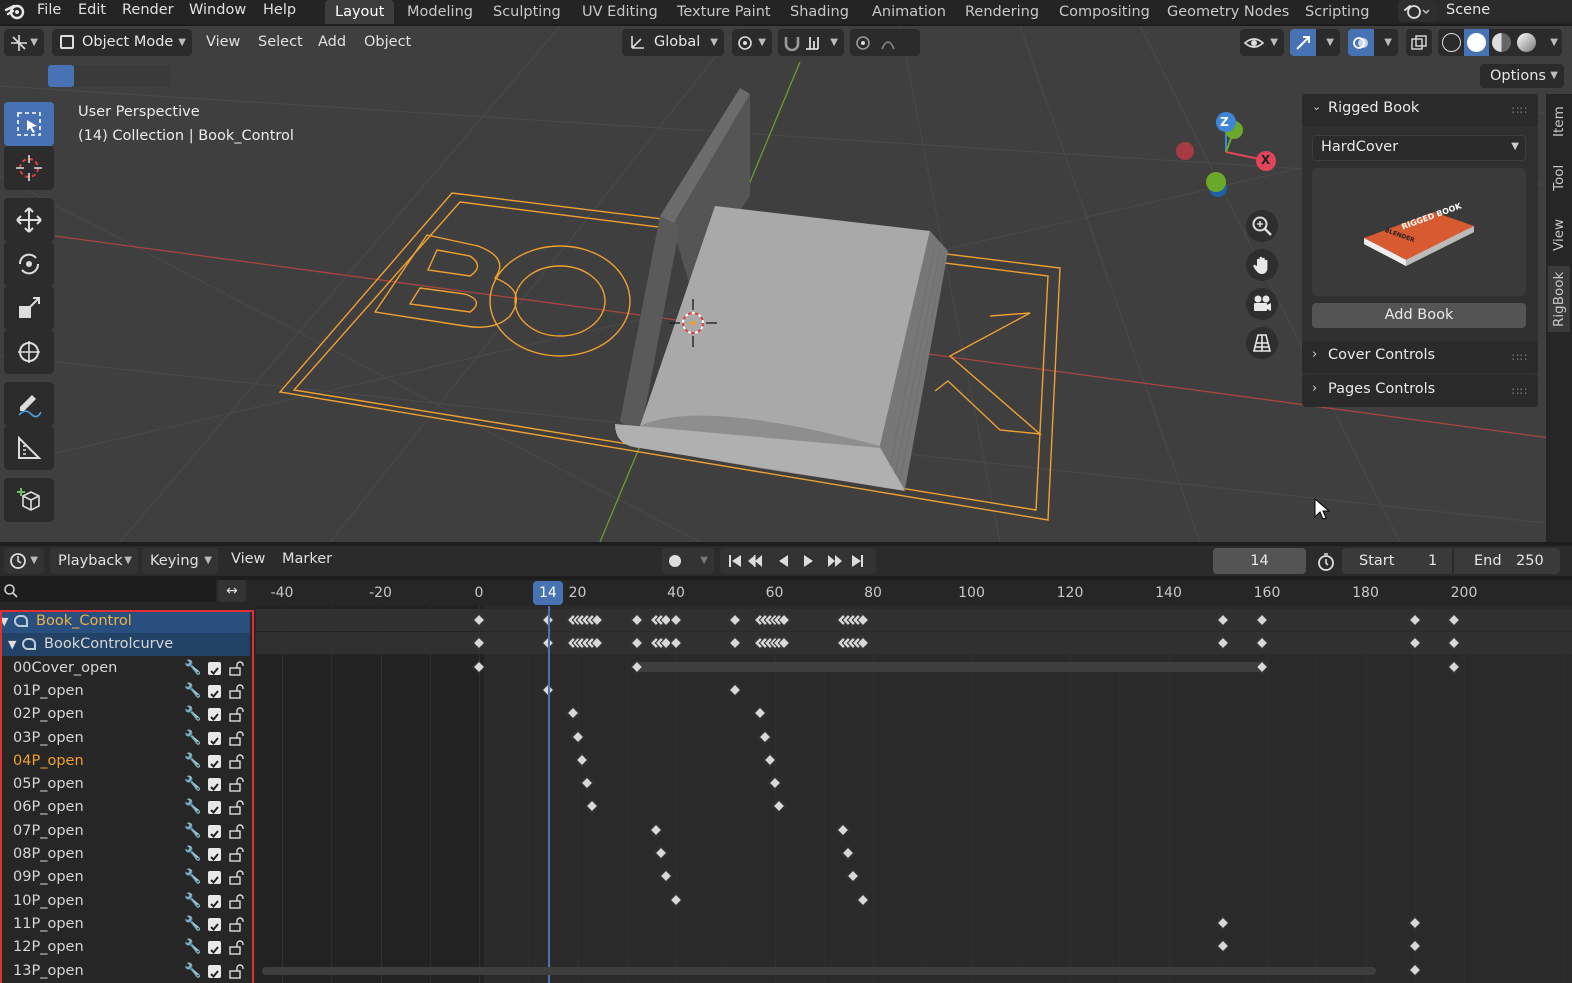 The image size is (1572, 983). What do you see at coordinates (49, 11) in the screenshot?
I see `menu-file: File` at bounding box center [49, 11].